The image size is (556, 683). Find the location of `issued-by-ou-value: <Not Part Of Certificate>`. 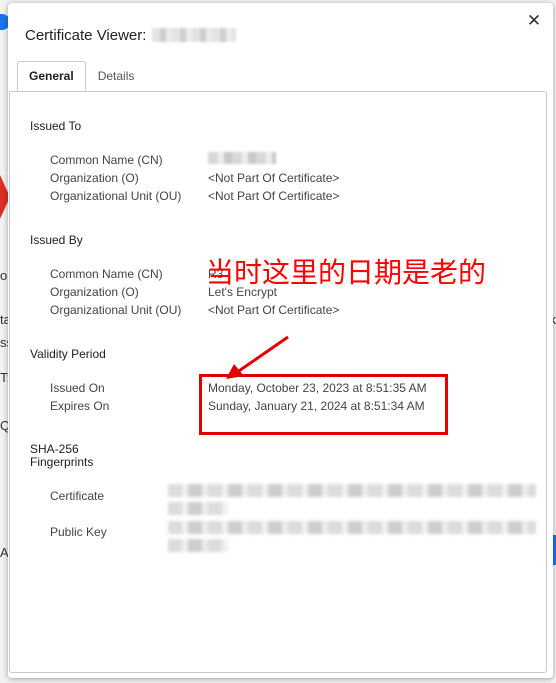

issued-by-ou-value: <Not Part Of Certificate> is located at coordinates (274, 310).